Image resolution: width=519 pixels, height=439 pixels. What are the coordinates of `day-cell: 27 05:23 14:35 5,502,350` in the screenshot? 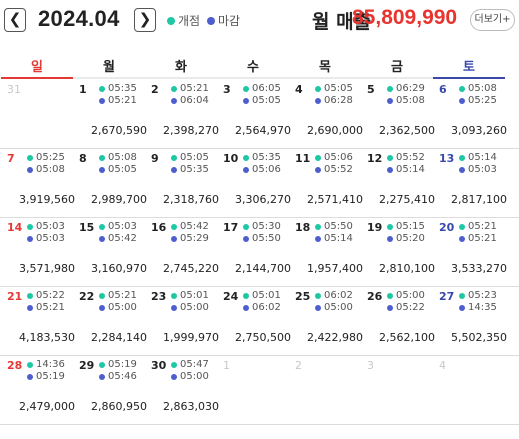 It's located at (470, 321).